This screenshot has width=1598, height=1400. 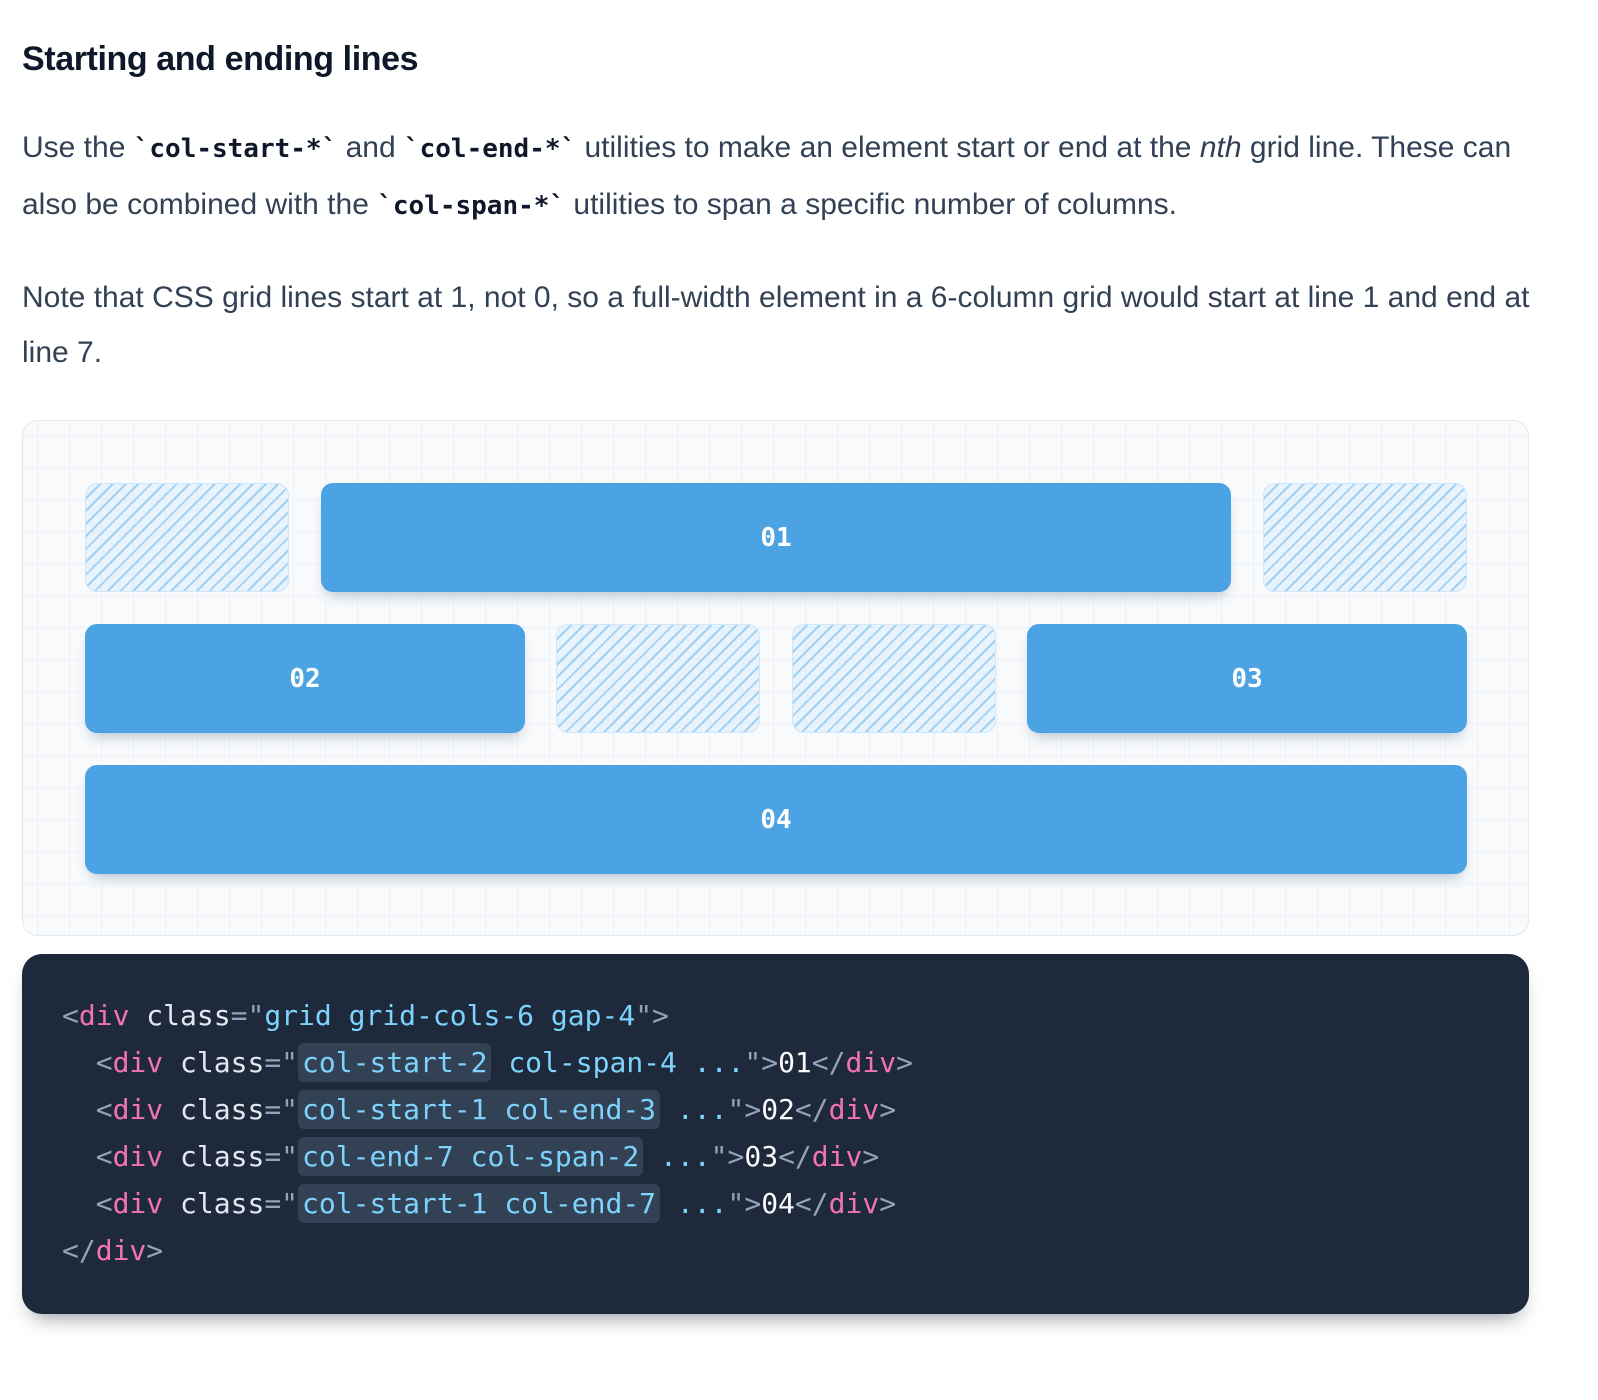 I want to click on section-heading: Starting and ending lines, so click(x=220, y=59).